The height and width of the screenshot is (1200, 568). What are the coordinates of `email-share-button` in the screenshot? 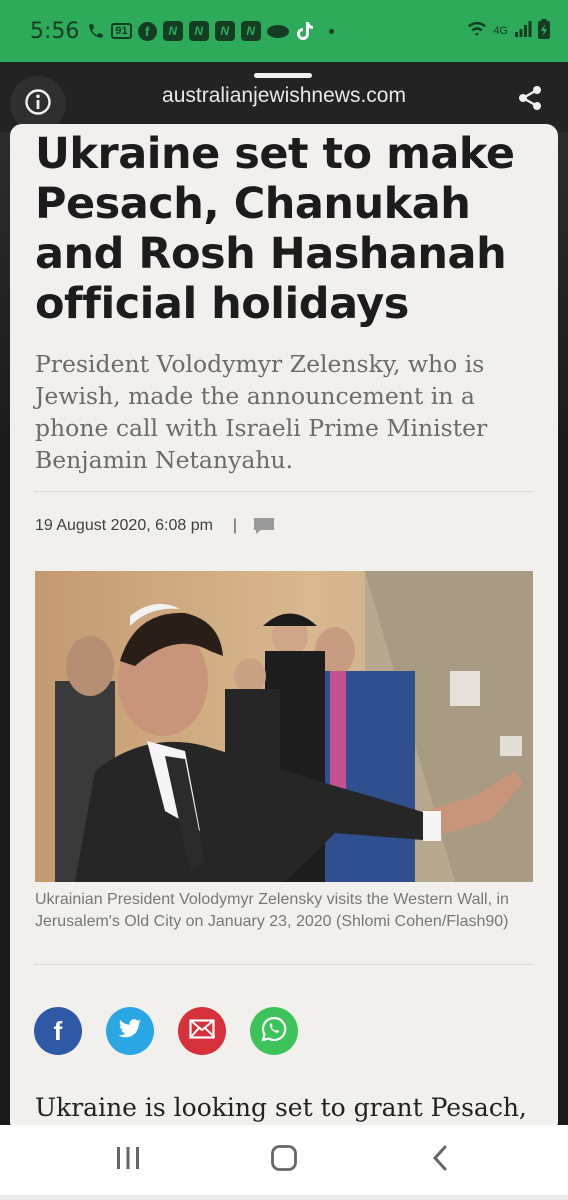 It's located at (202, 1031).